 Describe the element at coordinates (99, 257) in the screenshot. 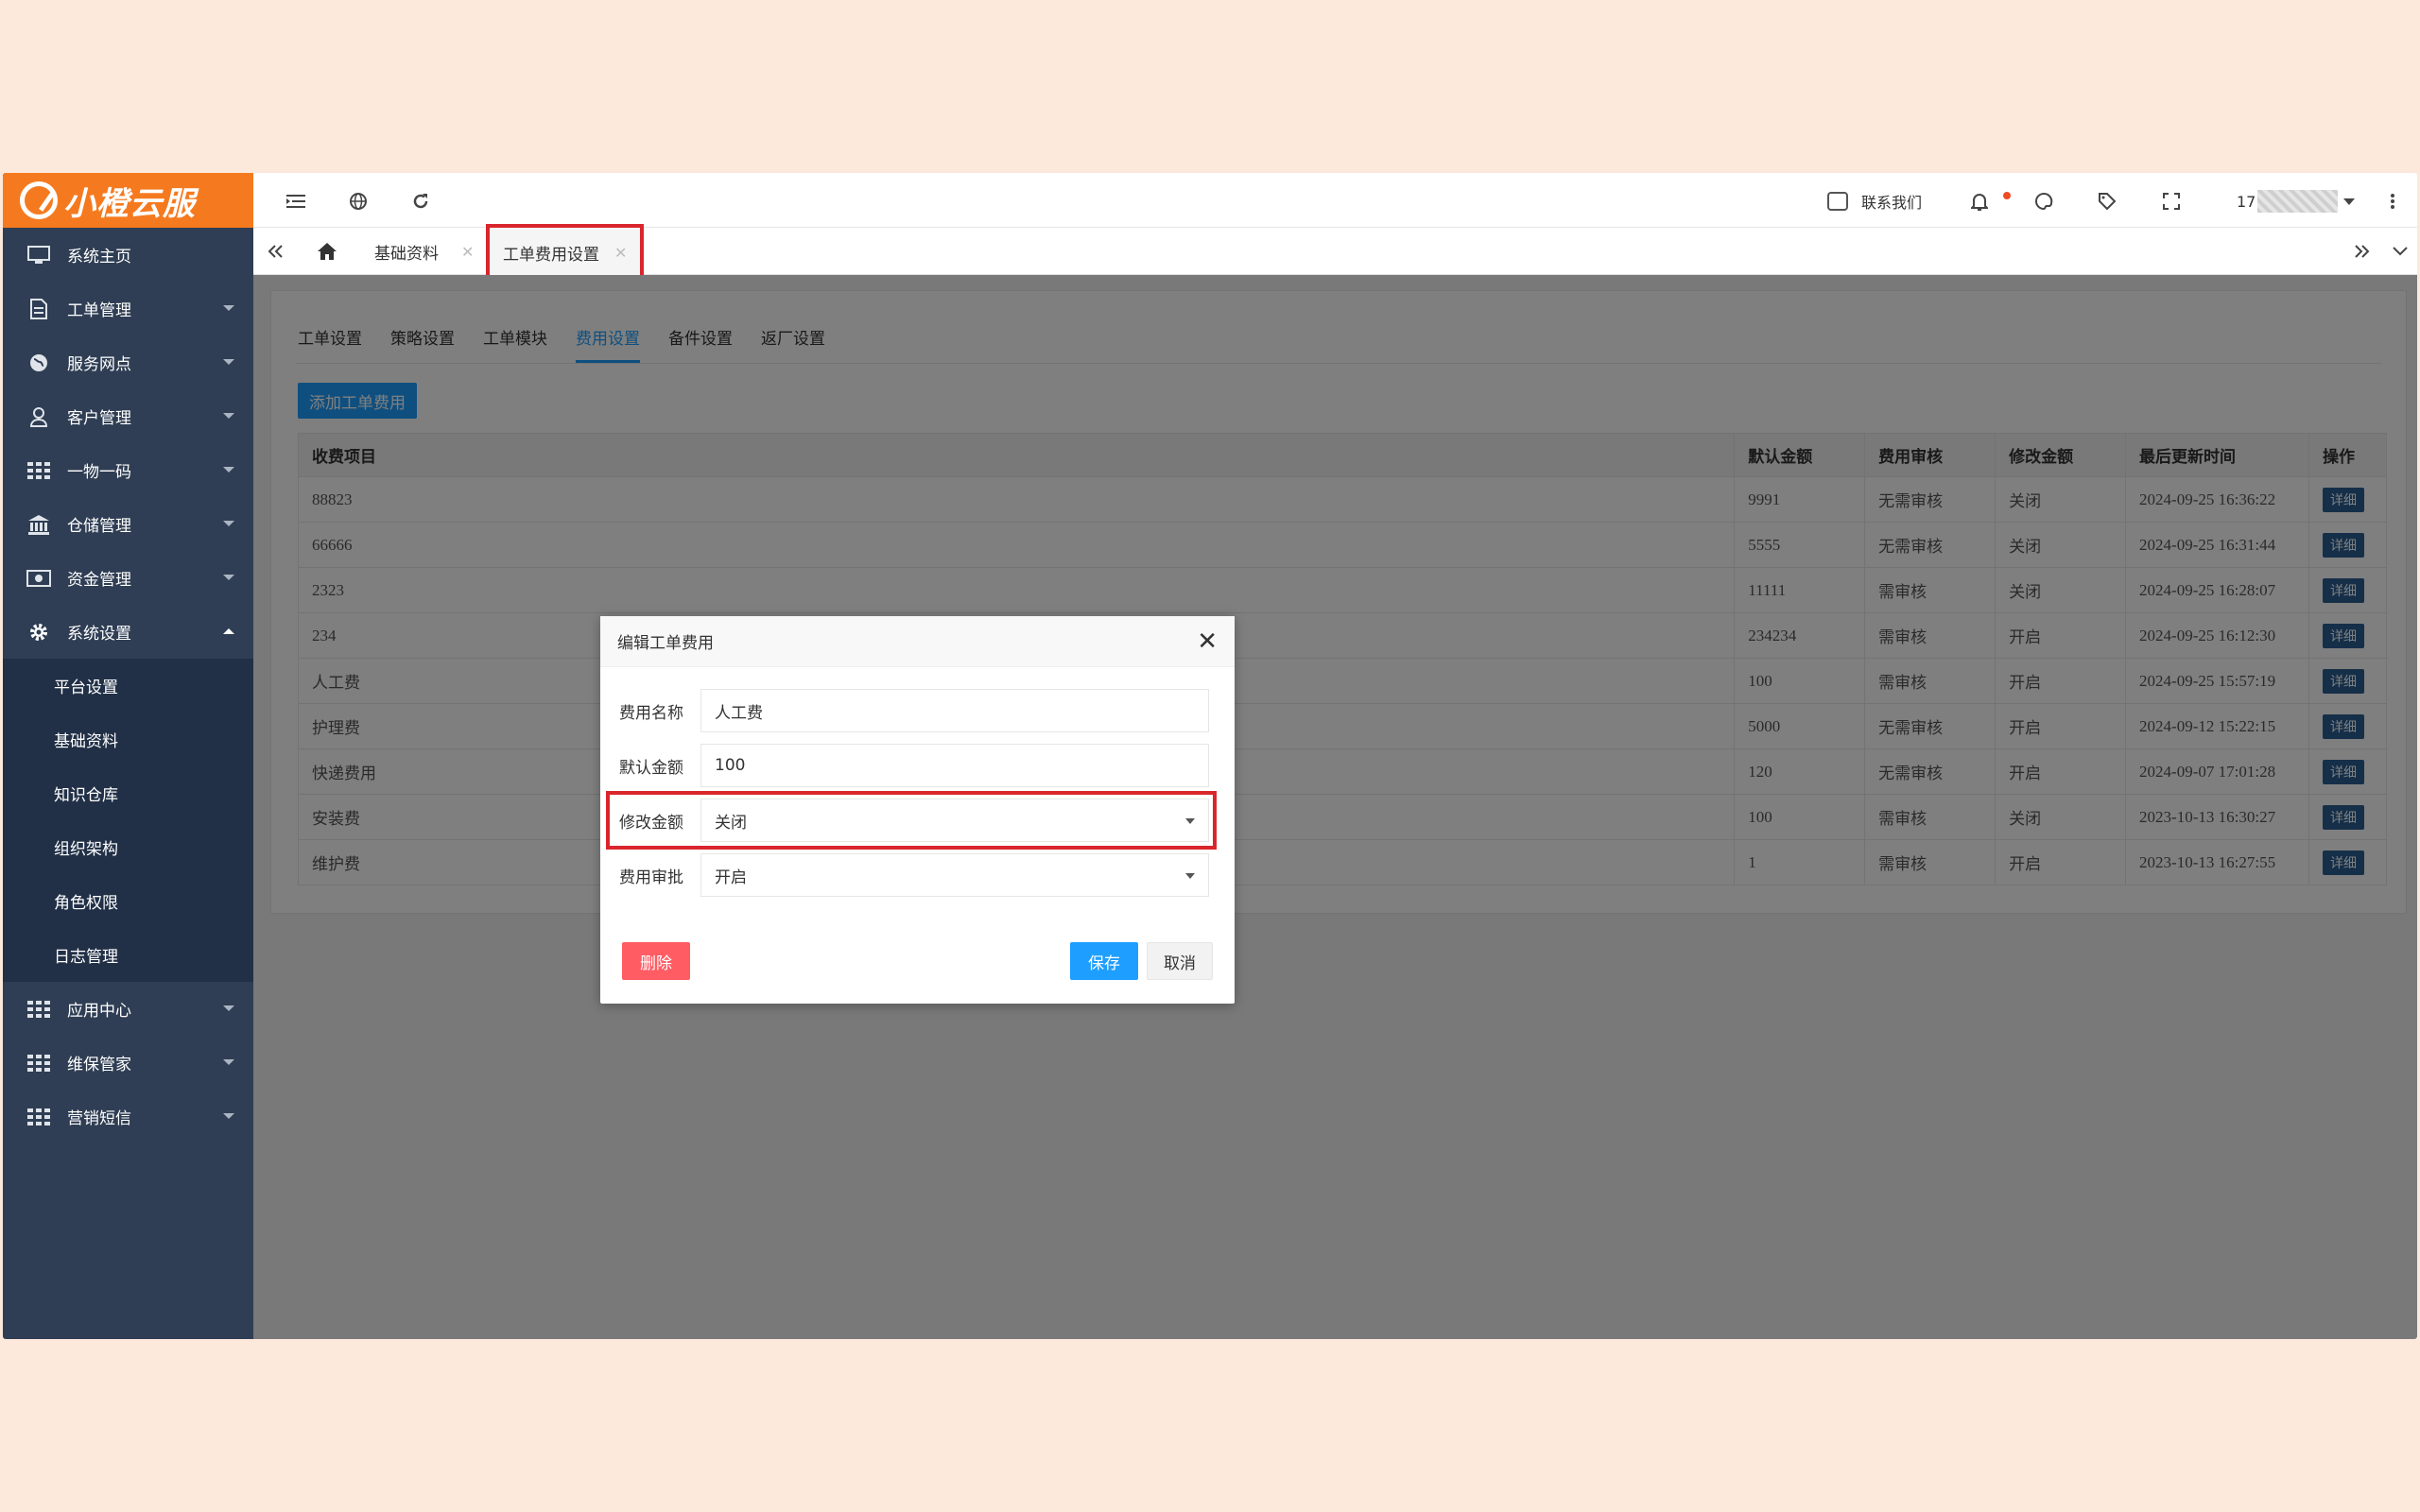

I see `sidebar-item-label: 系统主页` at that location.